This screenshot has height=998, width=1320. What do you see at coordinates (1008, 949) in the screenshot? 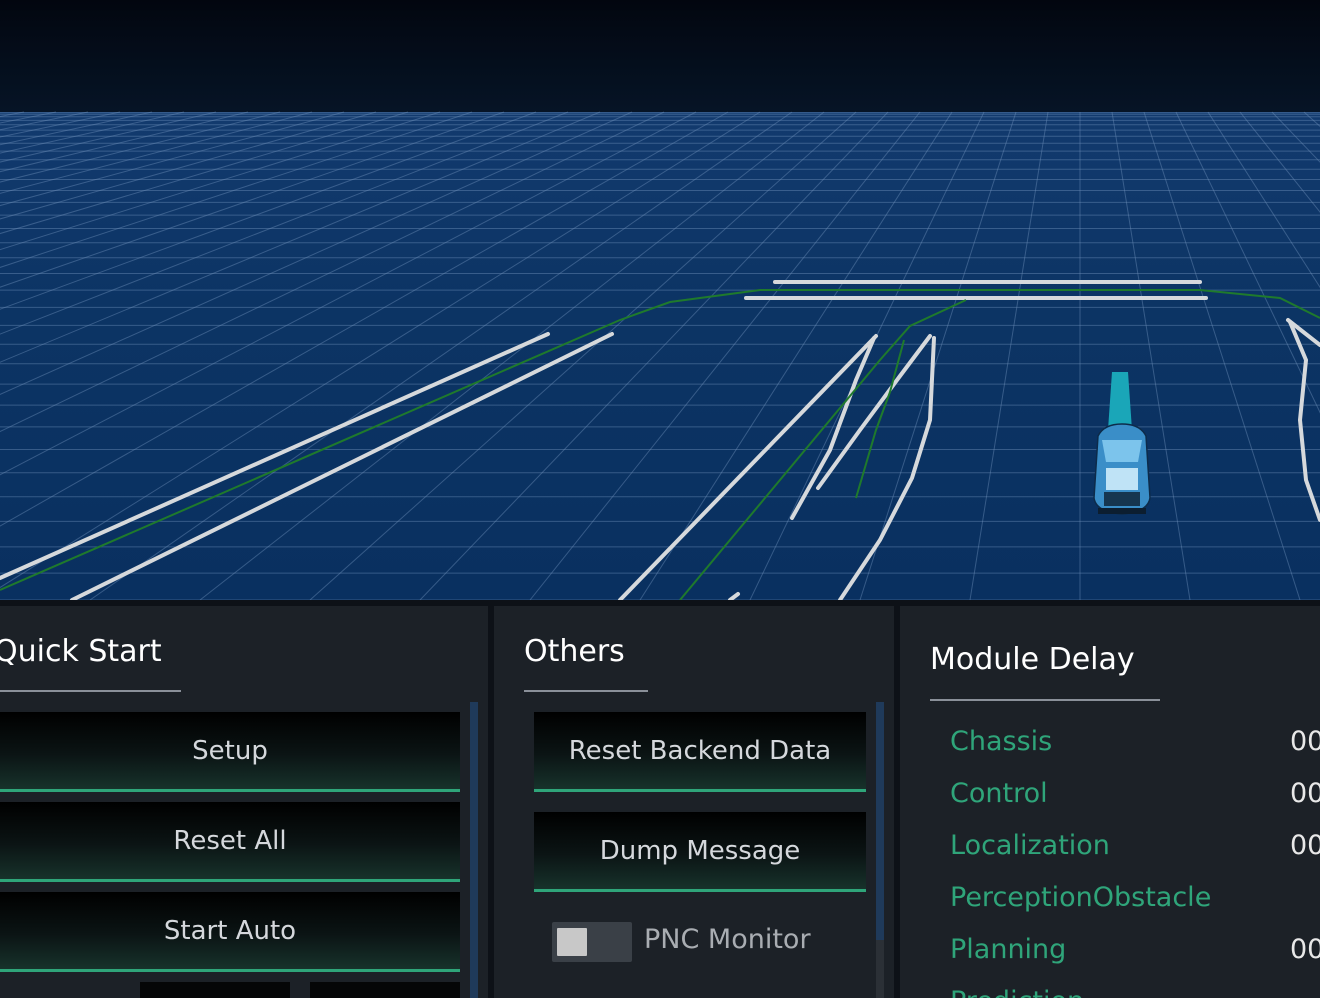
I see `module-name: Planning` at bounding box center [1008, 949].